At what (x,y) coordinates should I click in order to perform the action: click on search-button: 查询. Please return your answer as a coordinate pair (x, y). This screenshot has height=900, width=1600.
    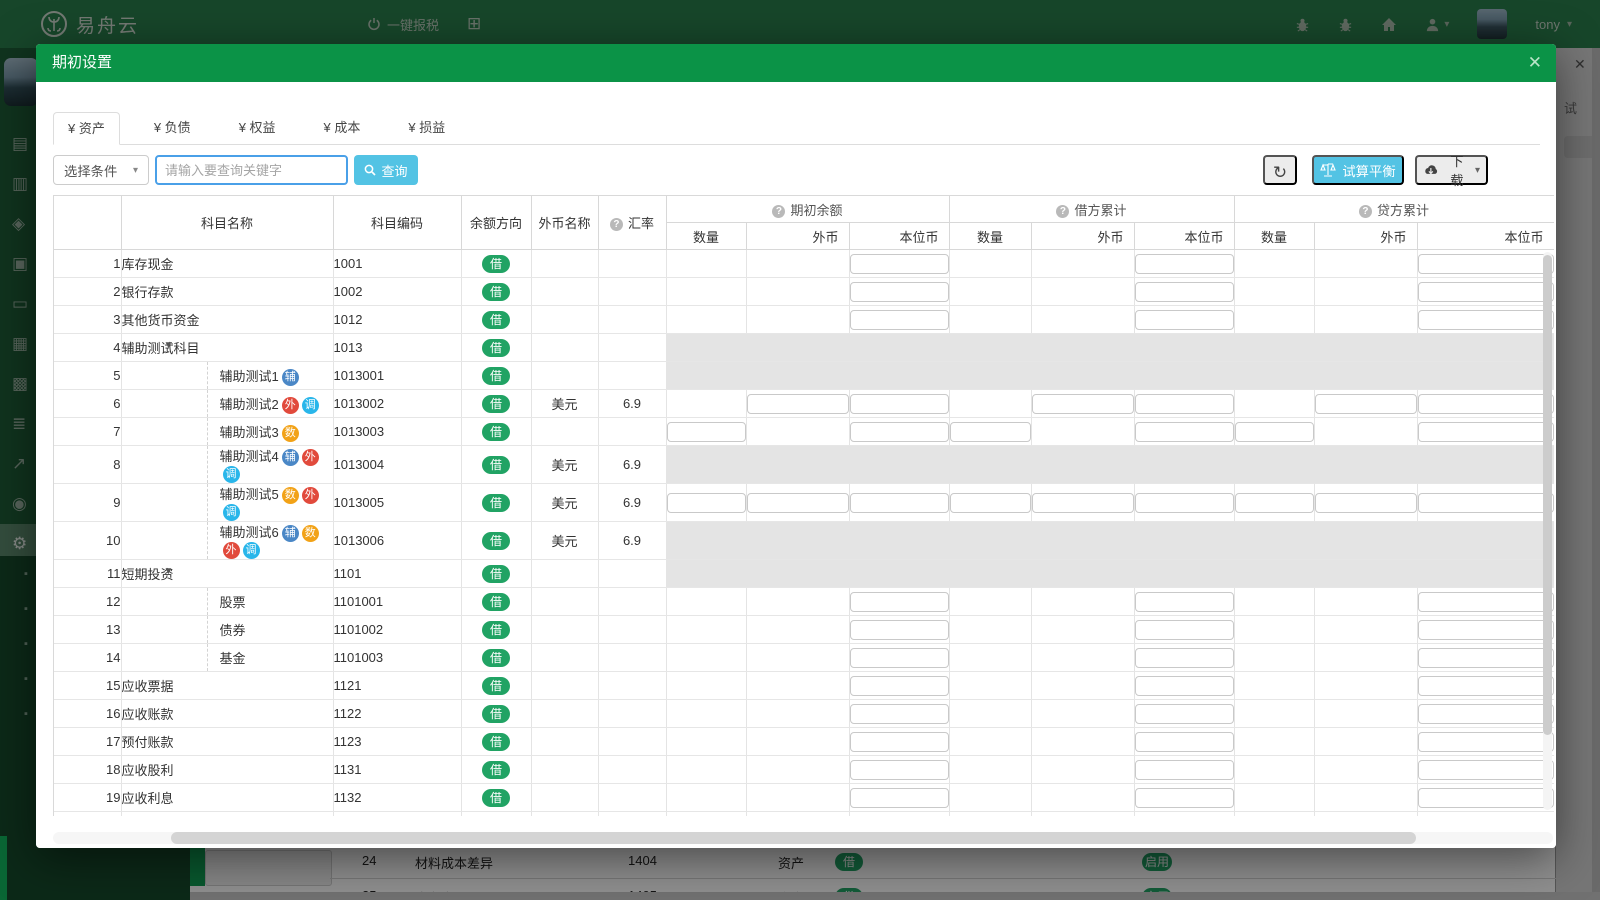
    Looking at the image, I should click on (386, 170).